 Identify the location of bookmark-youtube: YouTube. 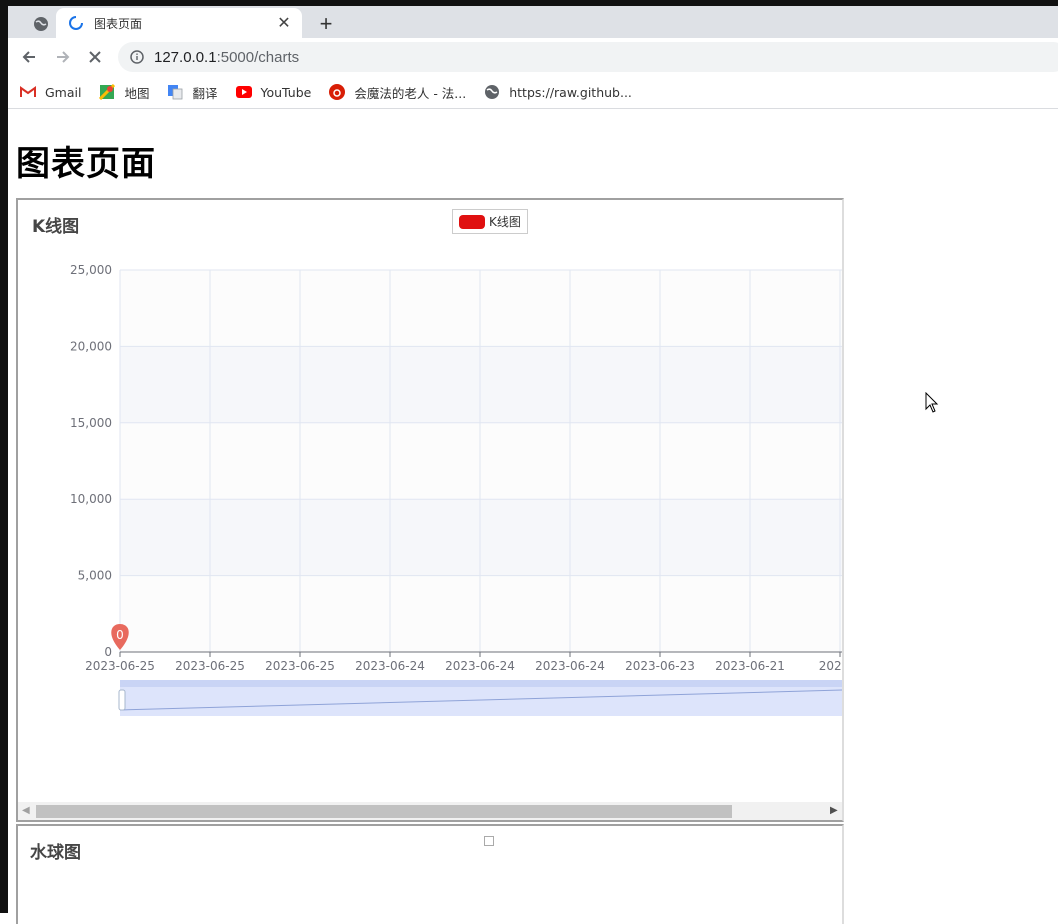
(273, 92).